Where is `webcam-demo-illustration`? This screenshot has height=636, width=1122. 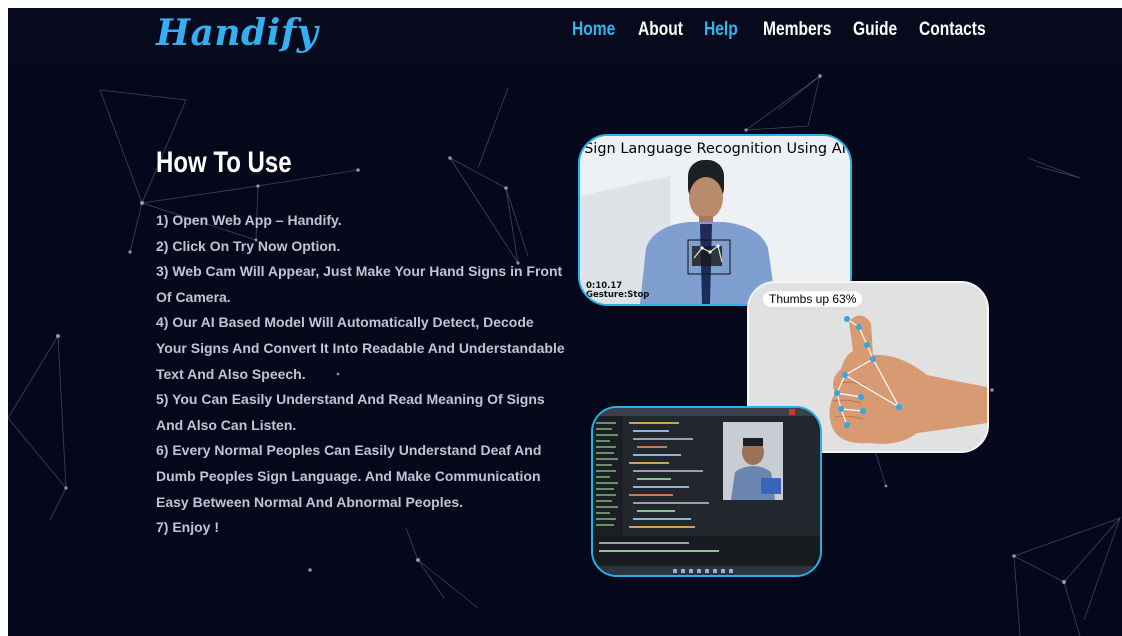
webcam-demo-illustration is located at coordinates (715, 220).